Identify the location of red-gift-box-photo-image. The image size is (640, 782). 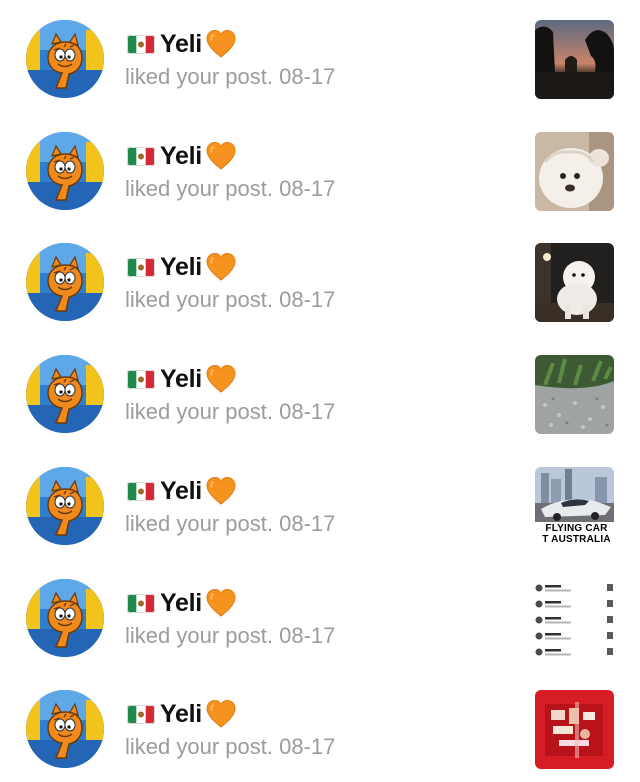
(574, 729).